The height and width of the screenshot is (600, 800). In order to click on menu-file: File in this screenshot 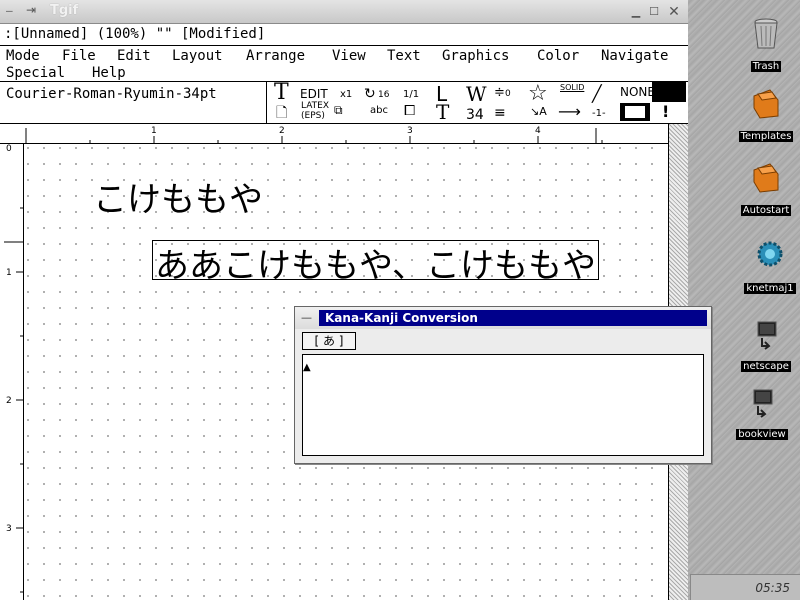, I will do `click(79, 56)`.